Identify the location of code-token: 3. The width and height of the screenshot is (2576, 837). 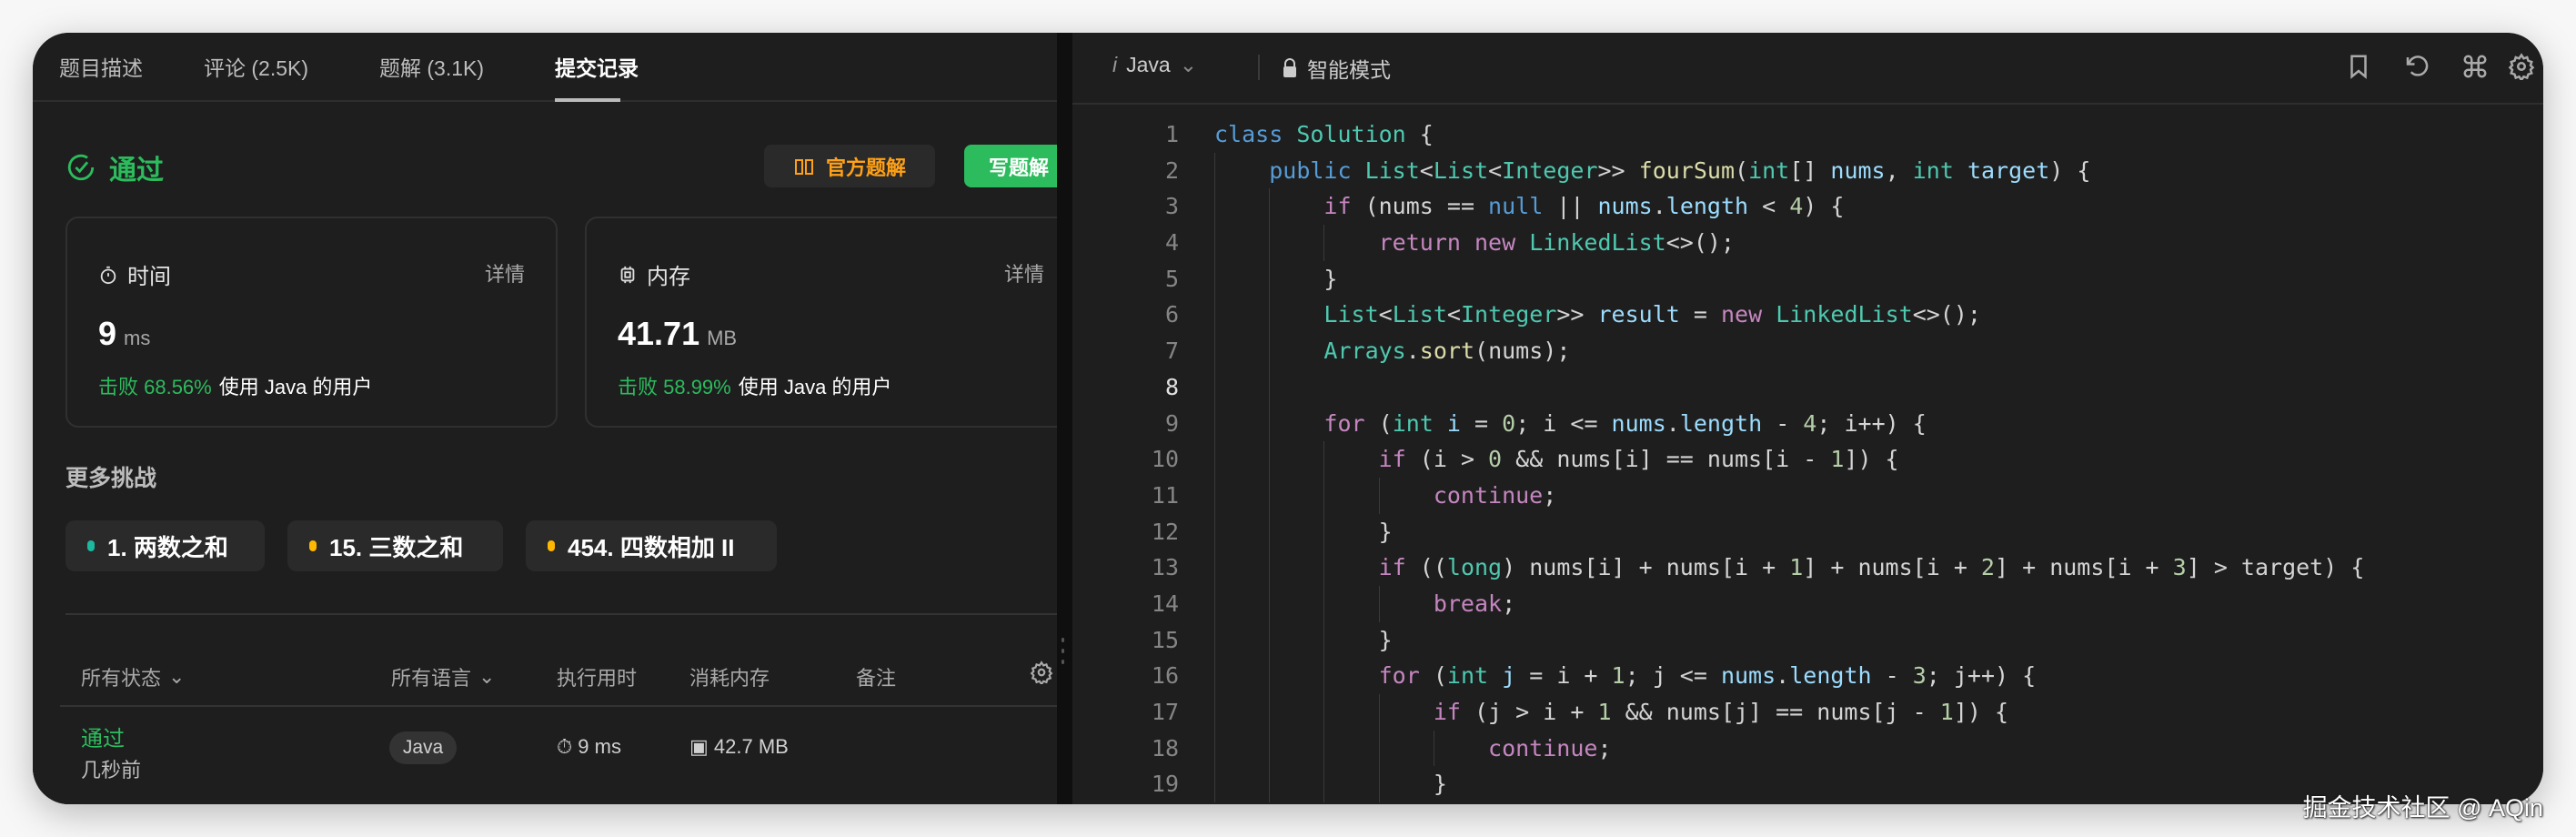
(1919, 676).